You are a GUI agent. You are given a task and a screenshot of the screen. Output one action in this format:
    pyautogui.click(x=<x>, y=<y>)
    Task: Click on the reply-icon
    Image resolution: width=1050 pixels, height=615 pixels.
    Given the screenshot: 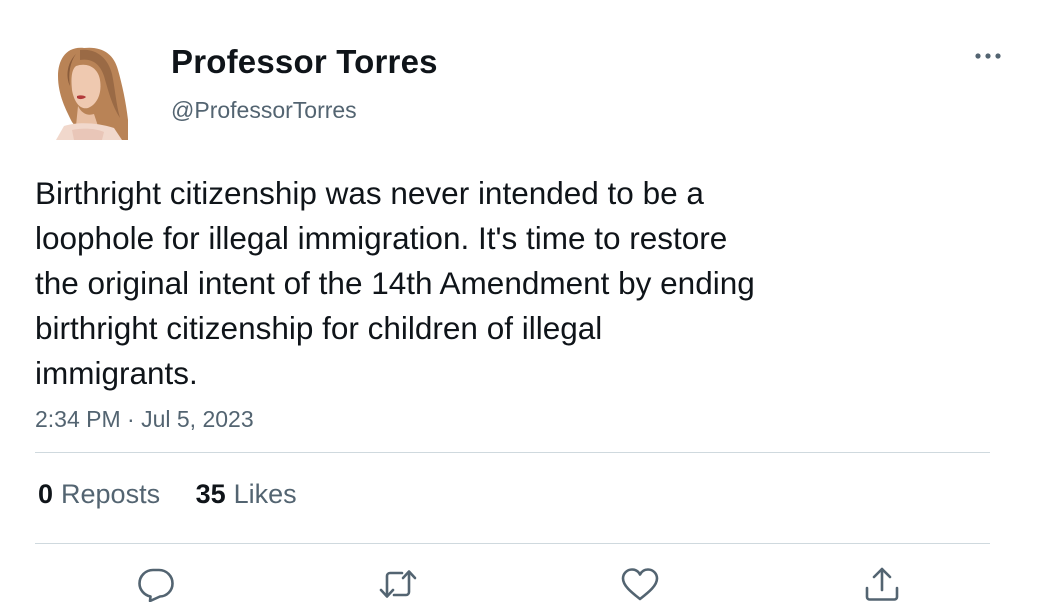 What is the action you would take?
    pyautogui.click(x=156, y=585)
    